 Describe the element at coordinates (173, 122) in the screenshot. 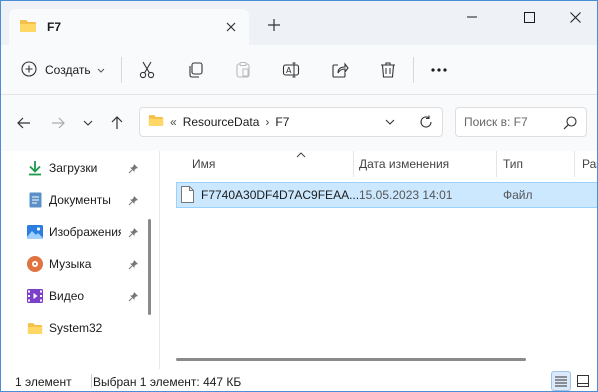

I see `breadcrumb-overflow: «` at that location.